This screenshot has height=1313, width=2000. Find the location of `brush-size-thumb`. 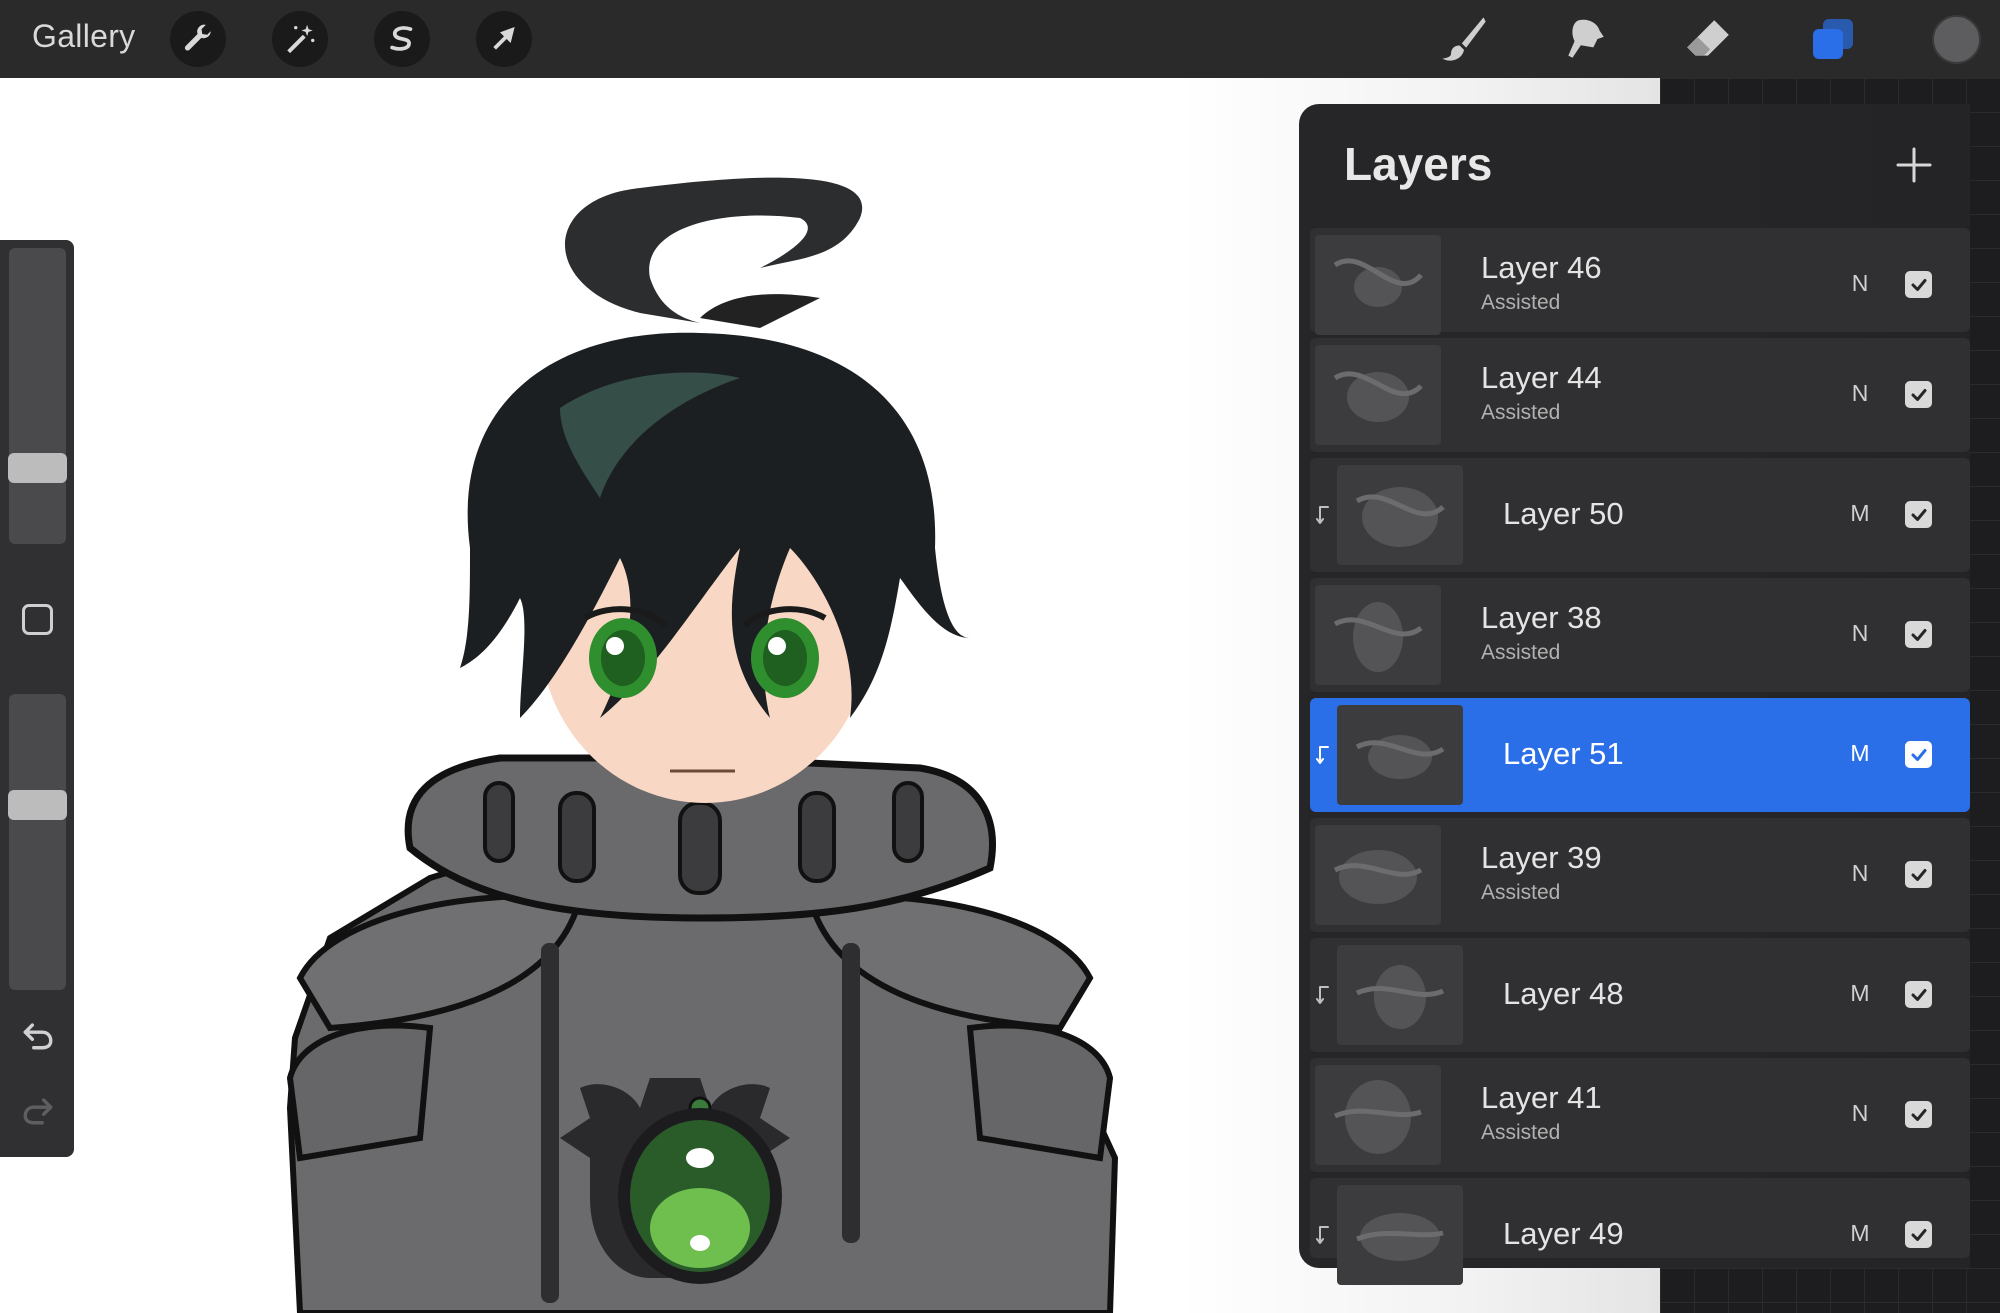

brush-size-thumb is located at coordinates (37, 468).